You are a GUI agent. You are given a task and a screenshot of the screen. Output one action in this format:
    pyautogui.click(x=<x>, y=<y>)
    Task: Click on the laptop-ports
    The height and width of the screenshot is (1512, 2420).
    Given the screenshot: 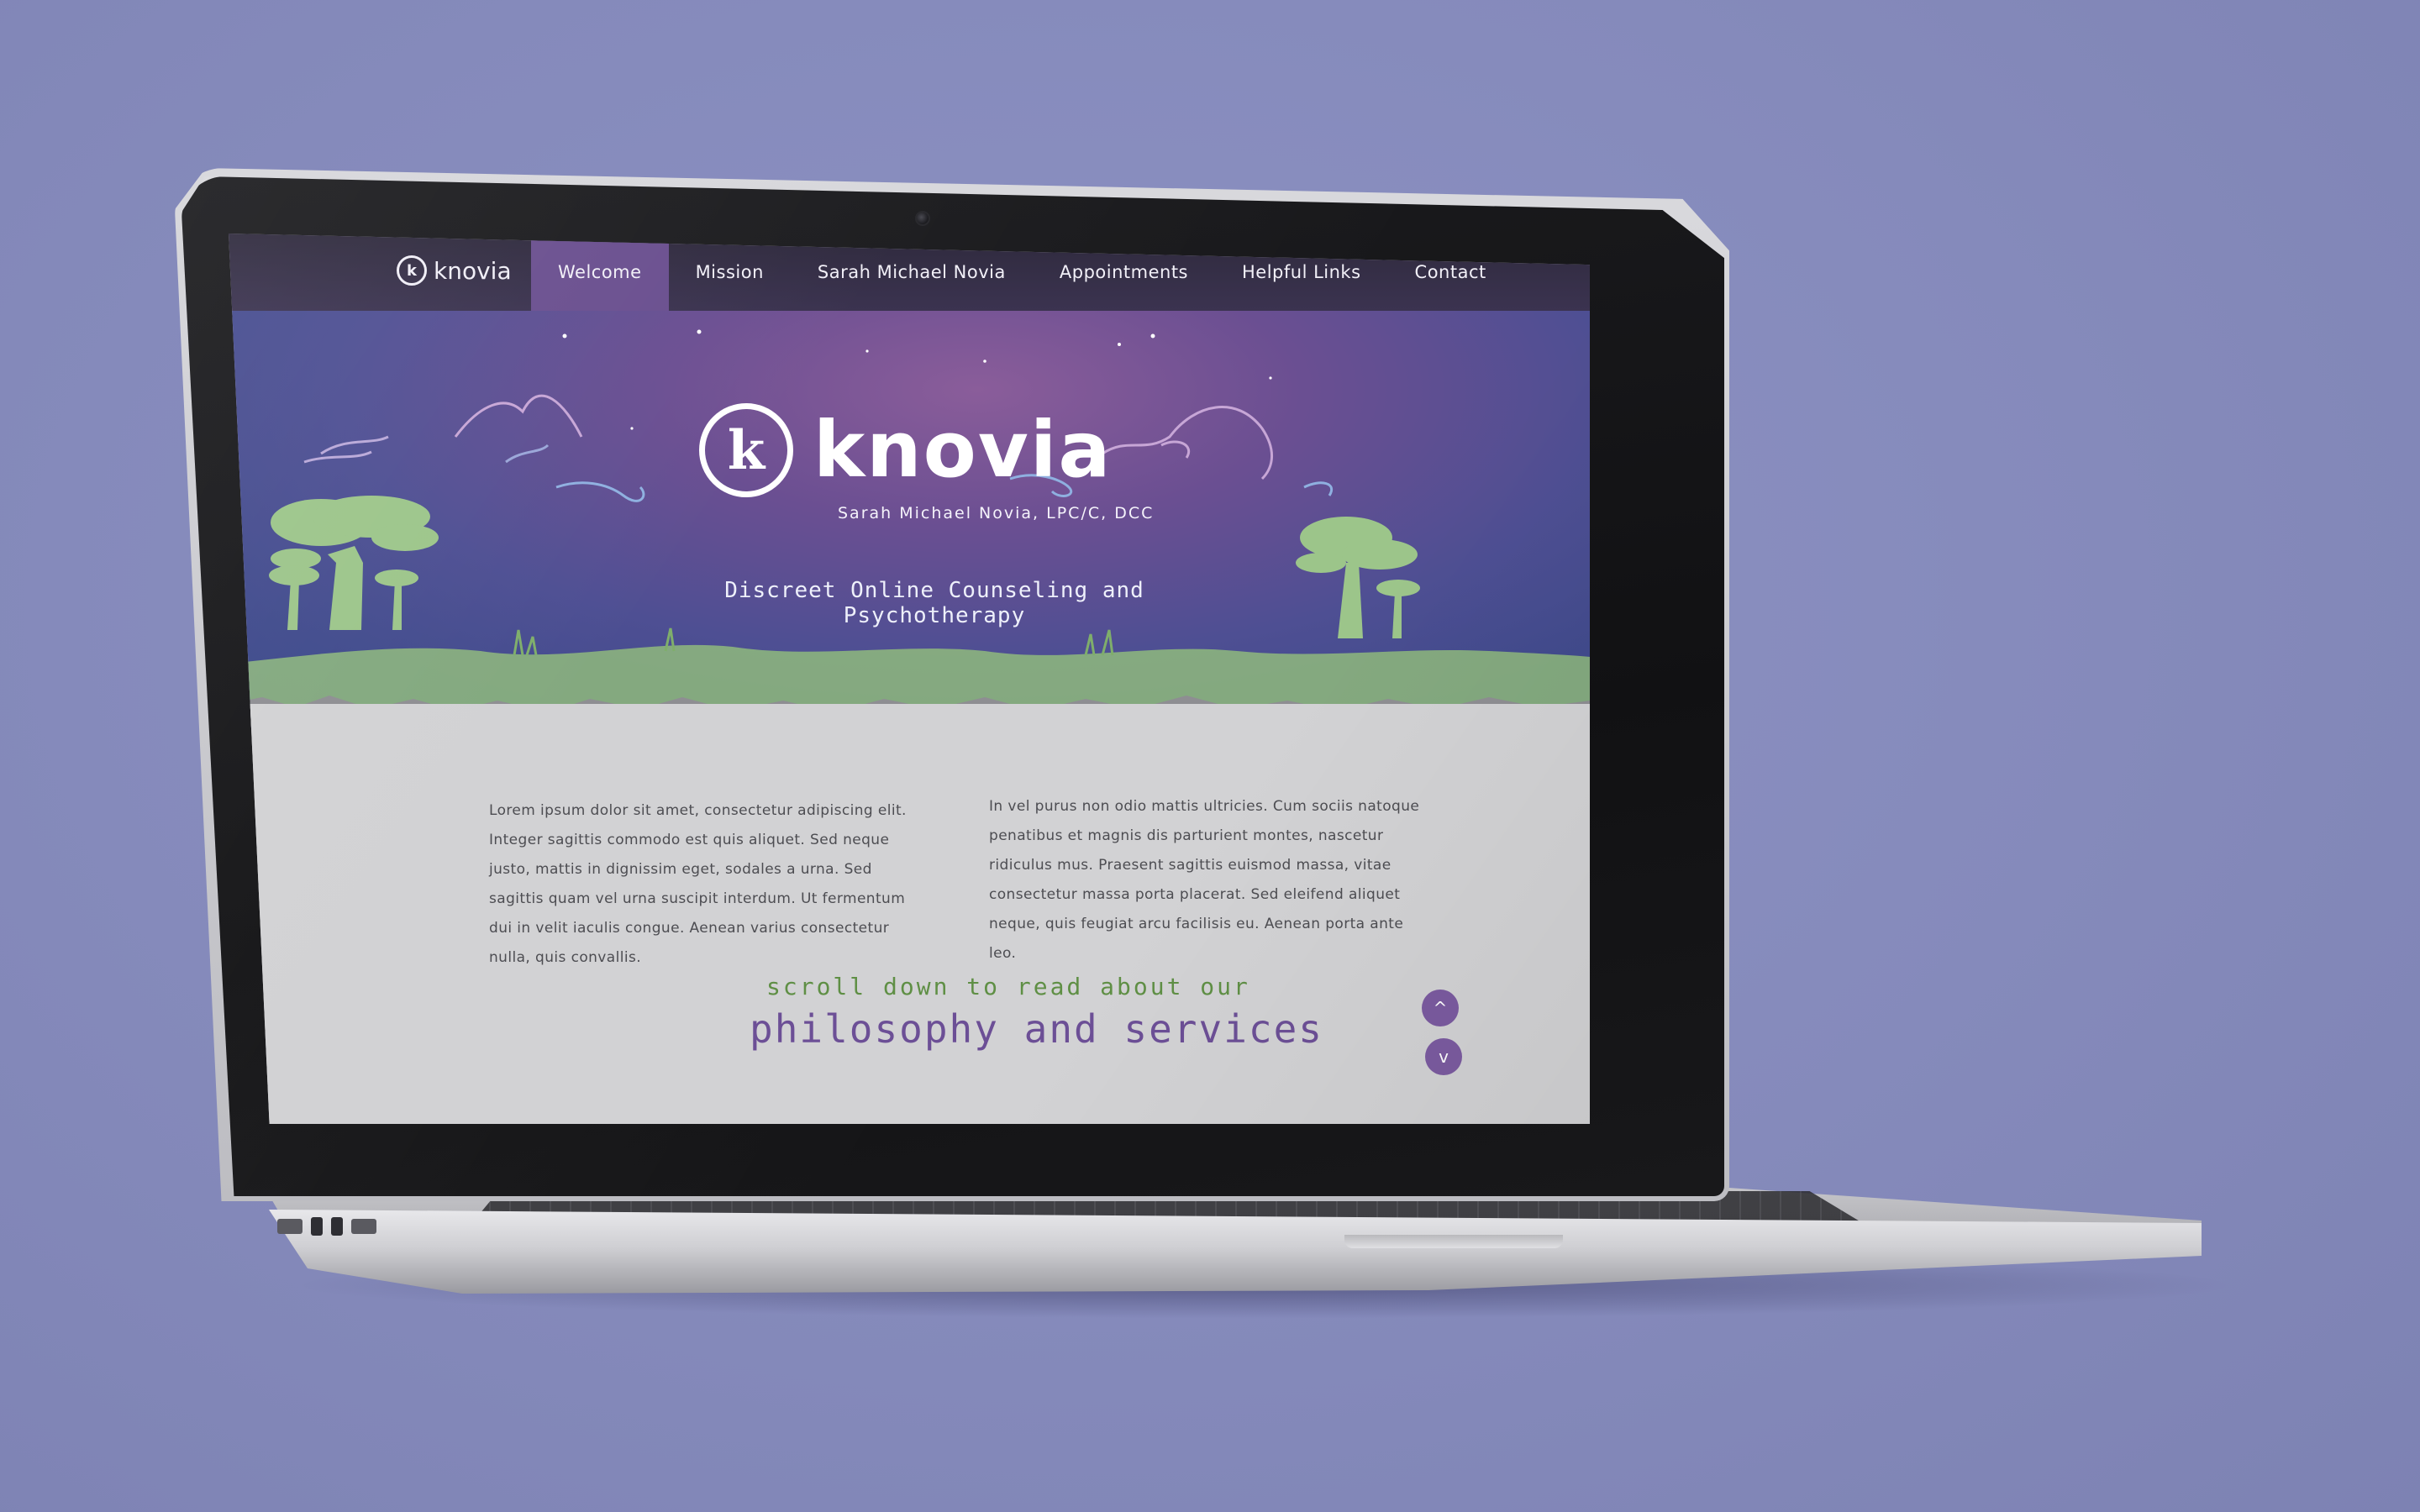 What is the action you would take?
    pyautogui.click(x=332, y=1226)
    